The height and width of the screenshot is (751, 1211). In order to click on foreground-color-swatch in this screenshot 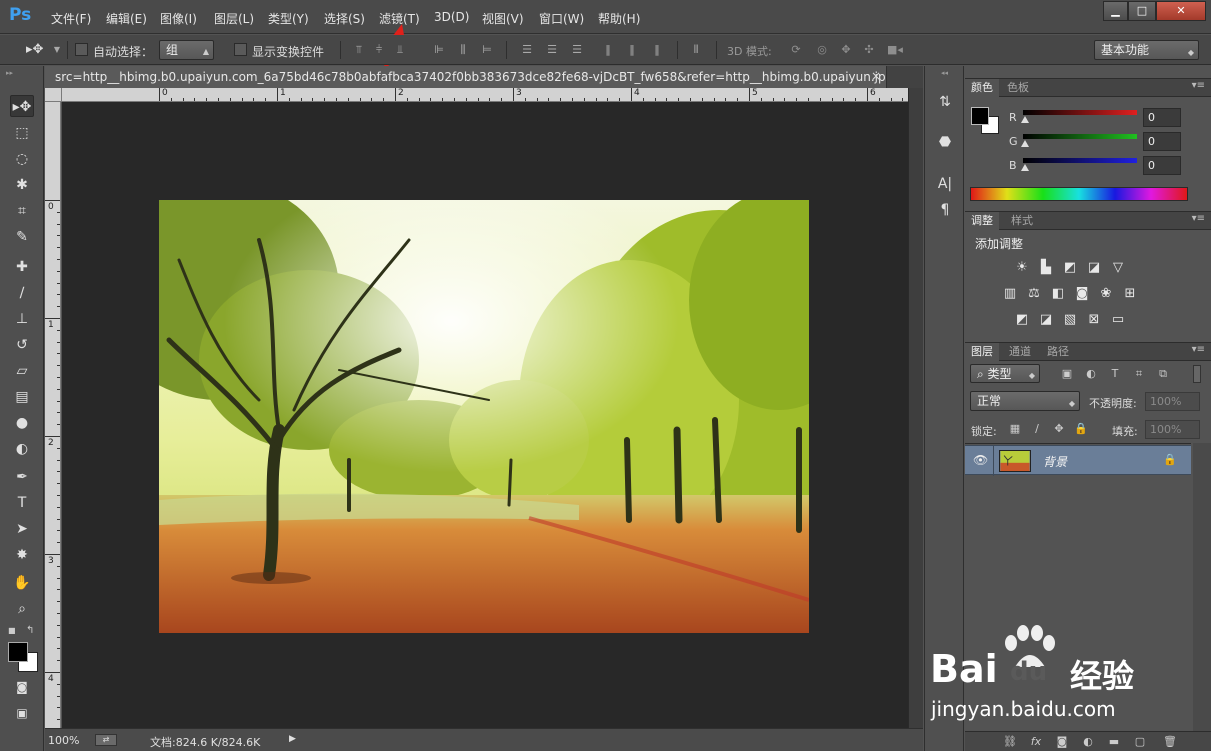, I will do `click(18, 652)`.